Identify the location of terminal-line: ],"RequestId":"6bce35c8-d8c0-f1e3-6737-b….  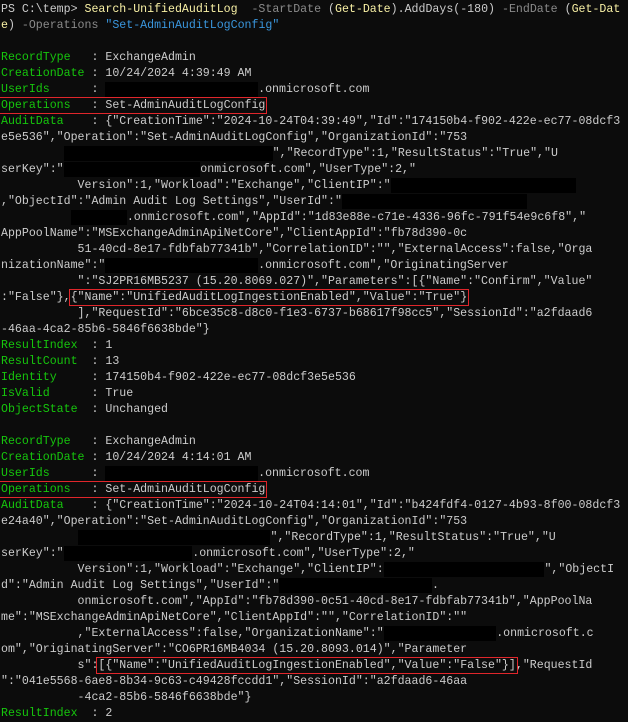
(310, 314).